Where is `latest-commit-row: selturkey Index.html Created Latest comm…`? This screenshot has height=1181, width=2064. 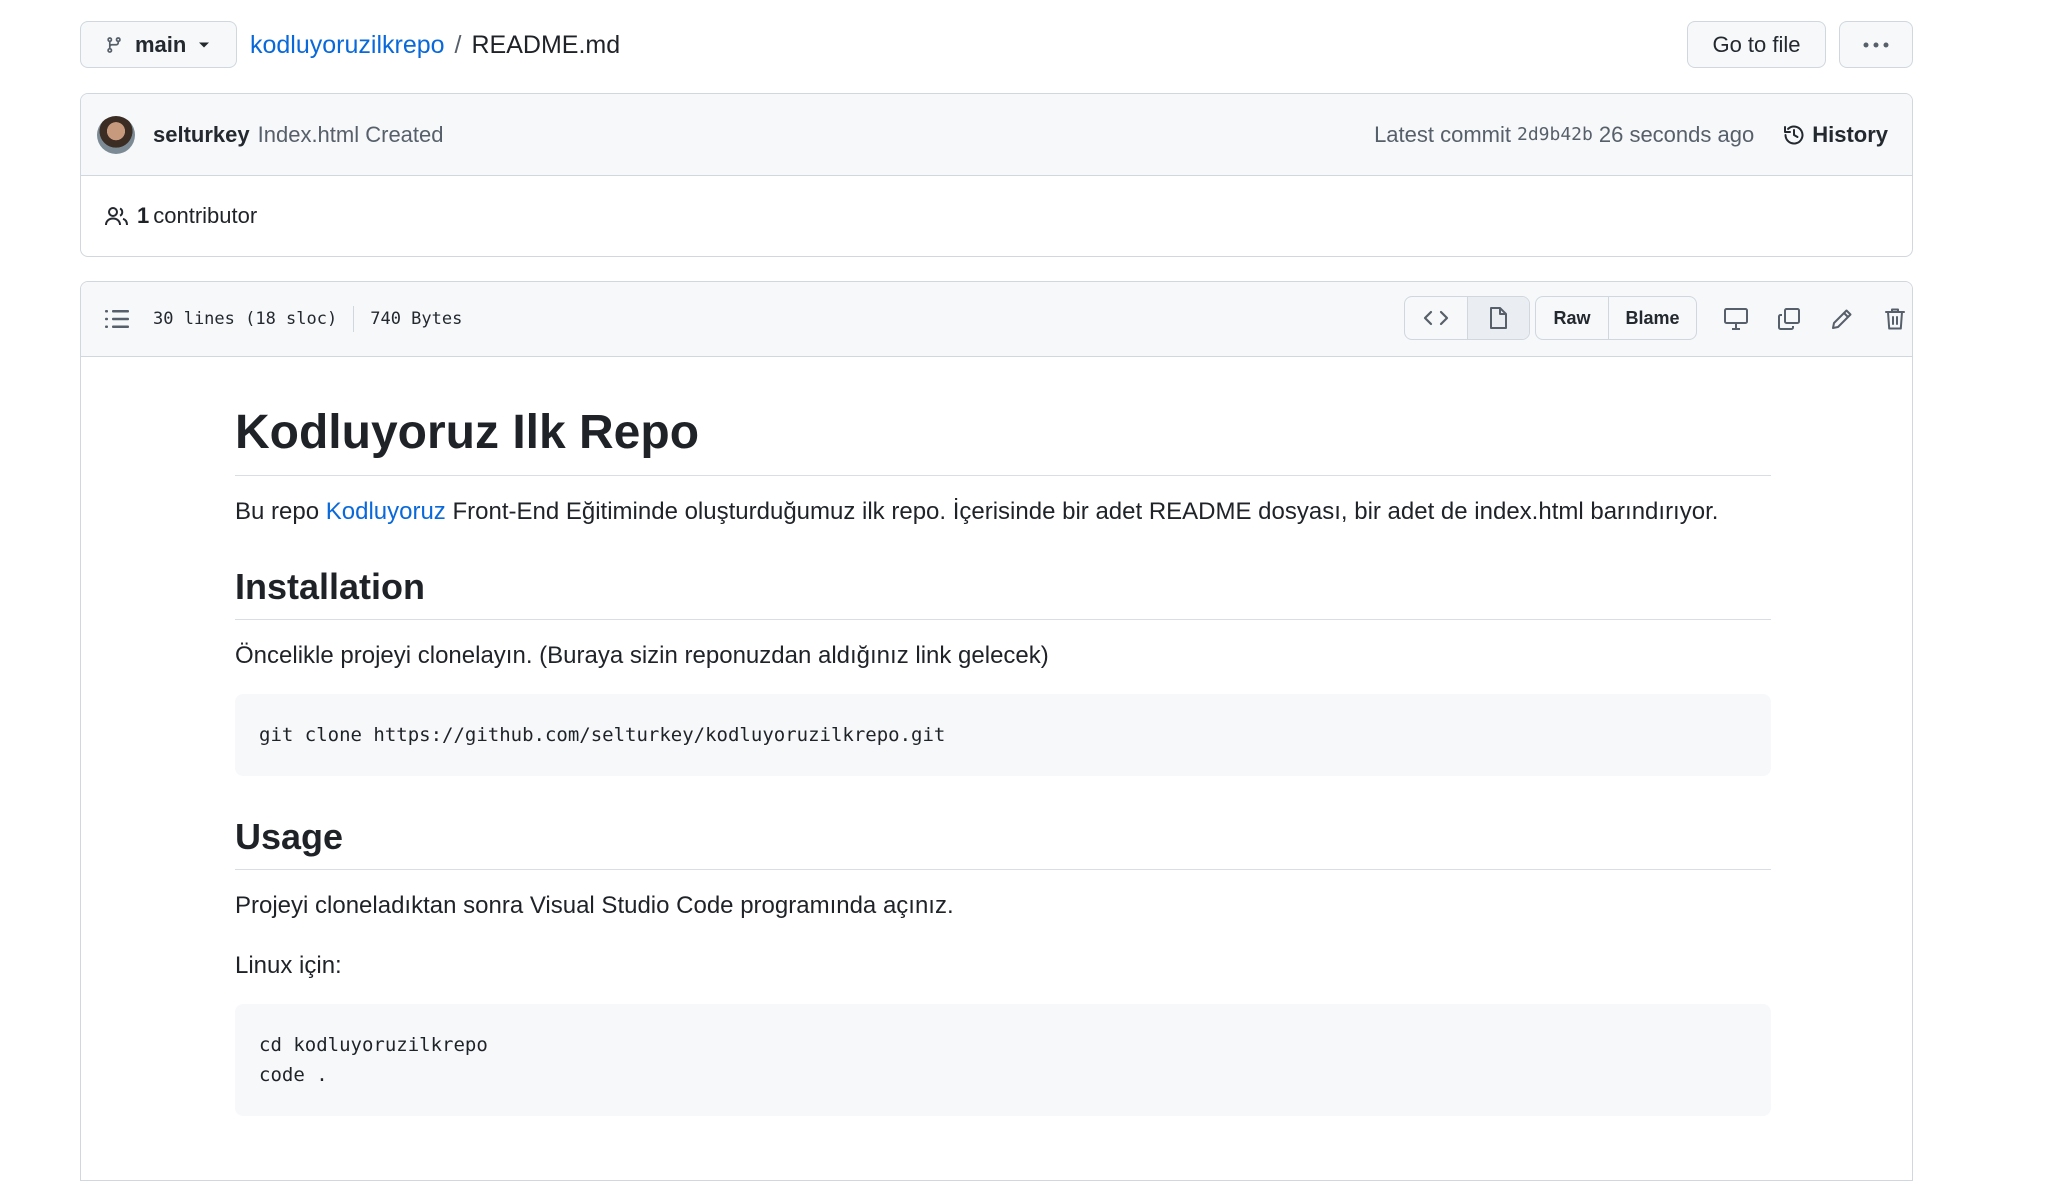 latest-commit-row: selturkey Index.html Created Latest comm… is located at coordinates (996, 135).